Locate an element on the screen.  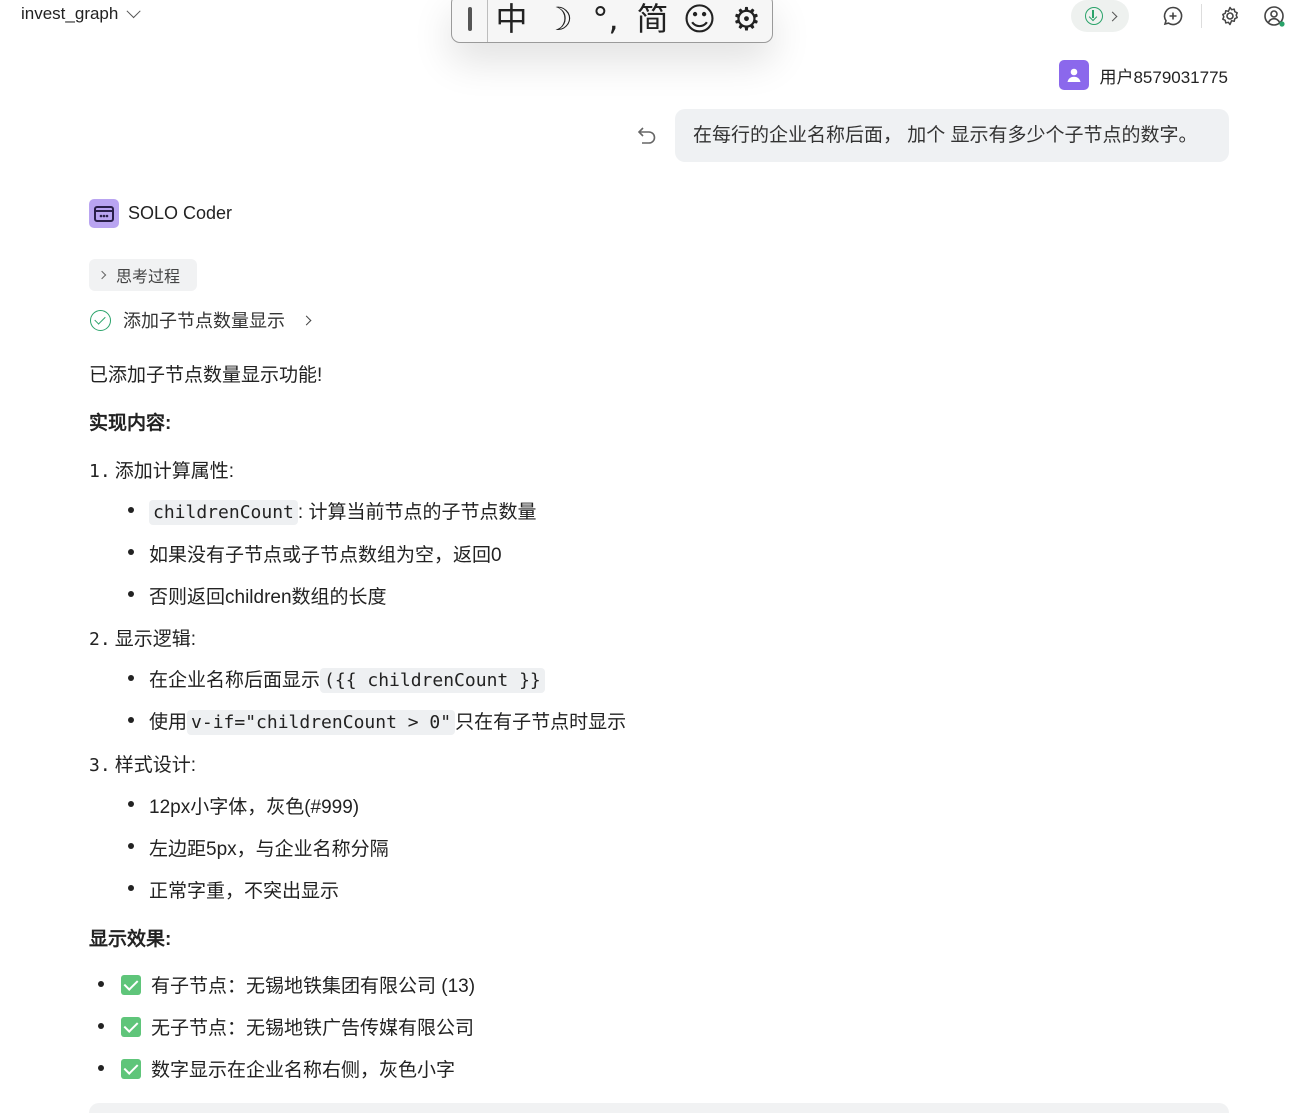
ime-settings-icon: ⚙ is located at coordinates (746, 21).